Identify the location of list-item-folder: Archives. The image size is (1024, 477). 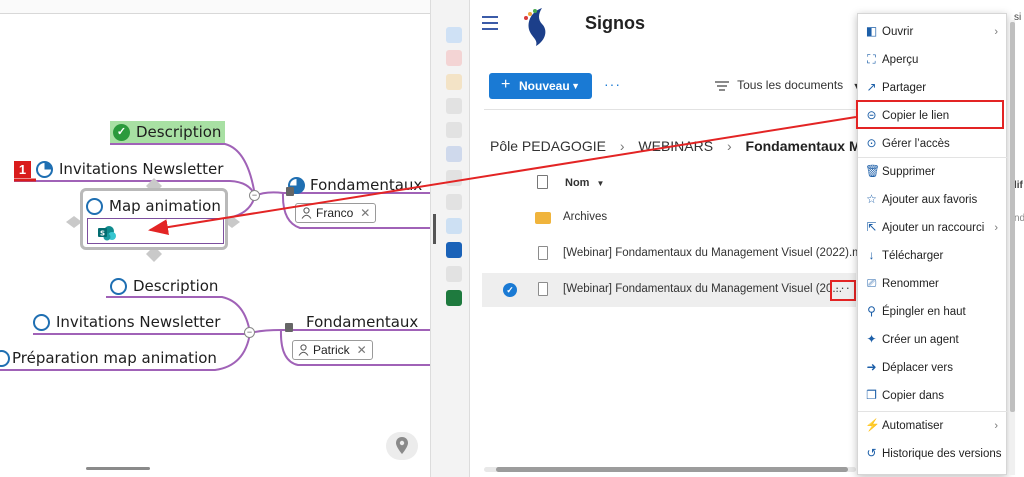
(669, 218).